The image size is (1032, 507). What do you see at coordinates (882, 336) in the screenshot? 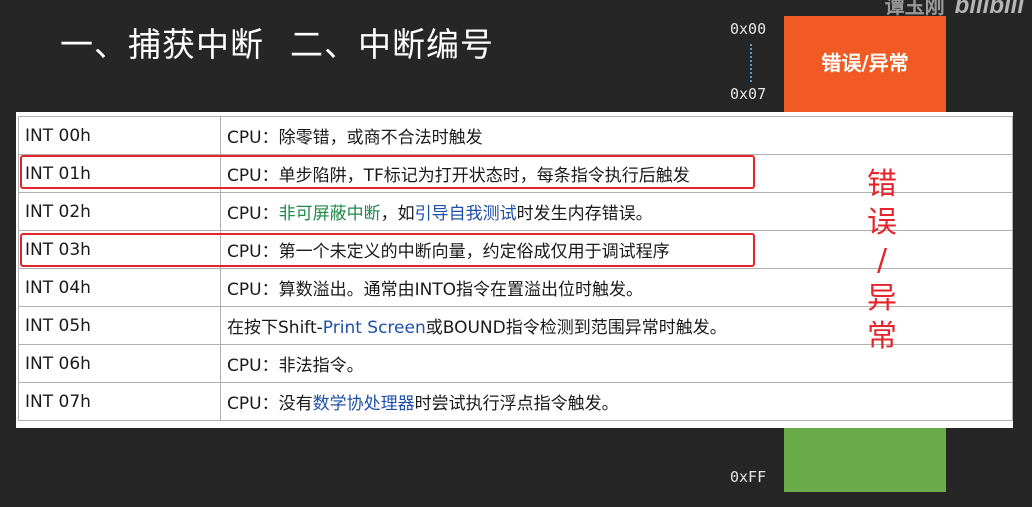
I see `annotation-char: 常` at bounding box center [882, 336].